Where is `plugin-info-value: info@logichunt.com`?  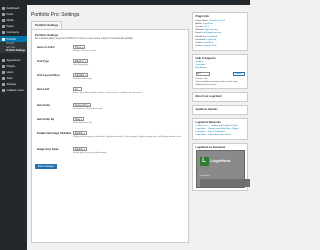 plugin-info-value: info@logichunt.com is located at coordinates (211, 33).